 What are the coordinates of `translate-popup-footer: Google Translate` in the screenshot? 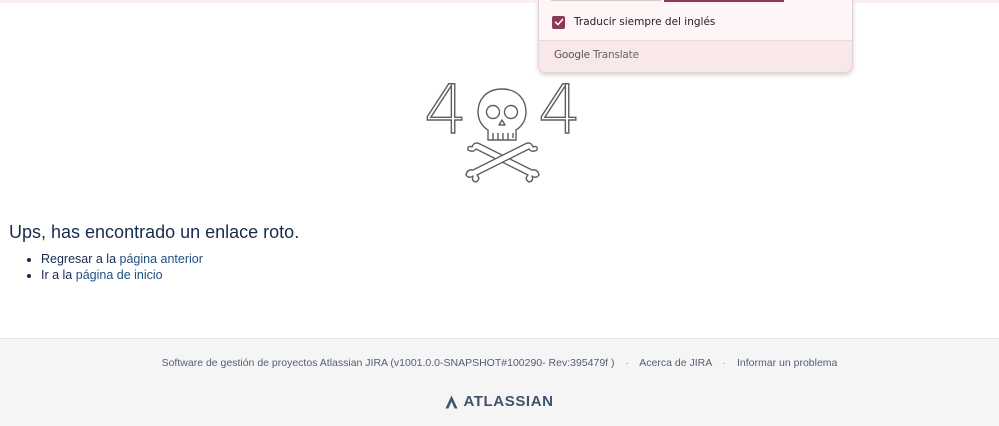 It's located at (695, 56).